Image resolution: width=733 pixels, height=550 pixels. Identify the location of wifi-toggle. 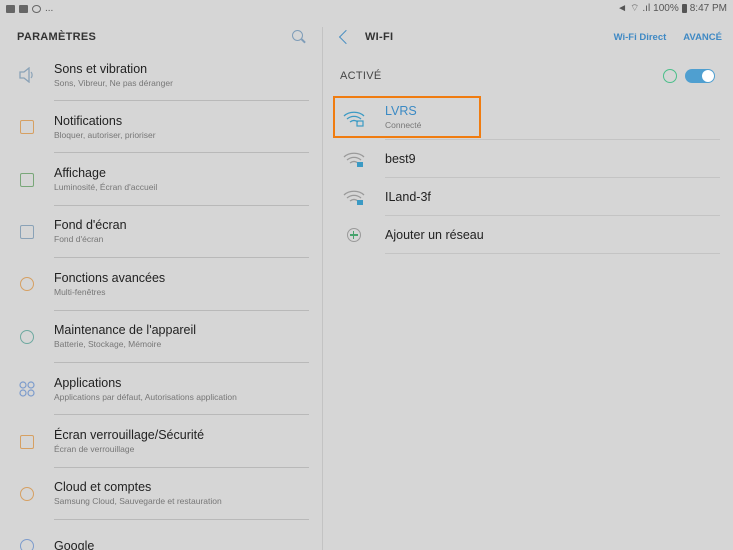
(700, 76).